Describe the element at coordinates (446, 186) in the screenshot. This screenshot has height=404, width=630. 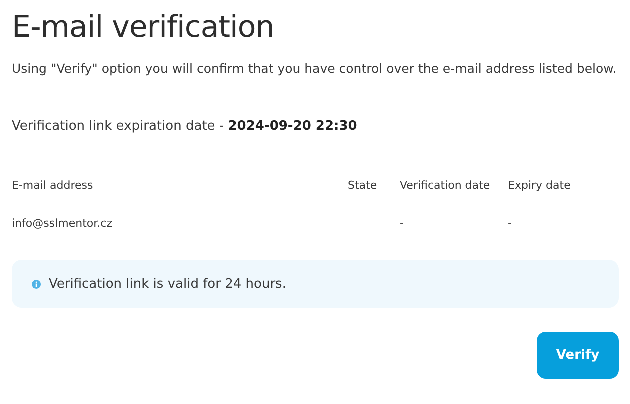
I see `column-header: Verification date` at that location.